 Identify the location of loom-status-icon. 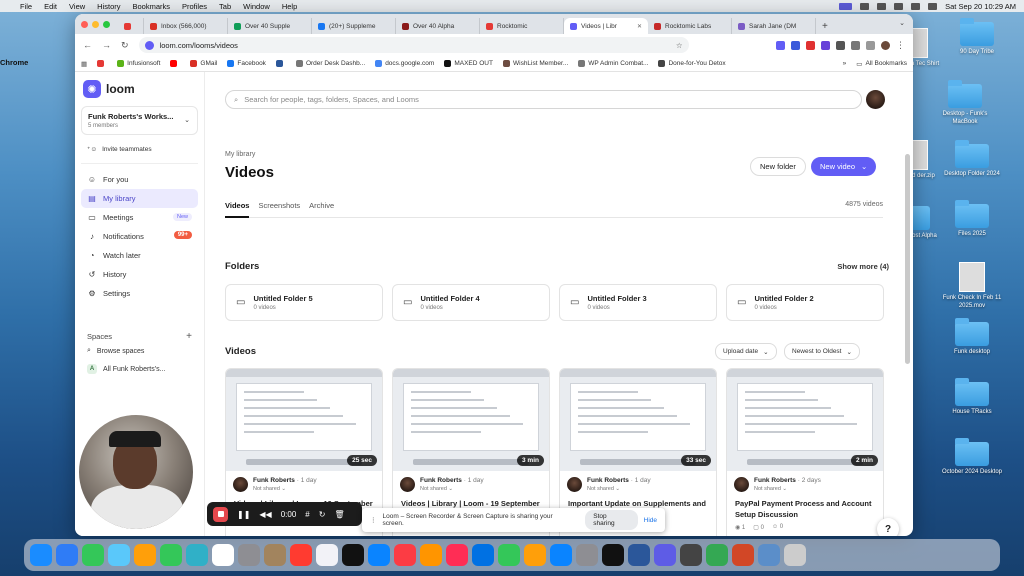
(846, 6).